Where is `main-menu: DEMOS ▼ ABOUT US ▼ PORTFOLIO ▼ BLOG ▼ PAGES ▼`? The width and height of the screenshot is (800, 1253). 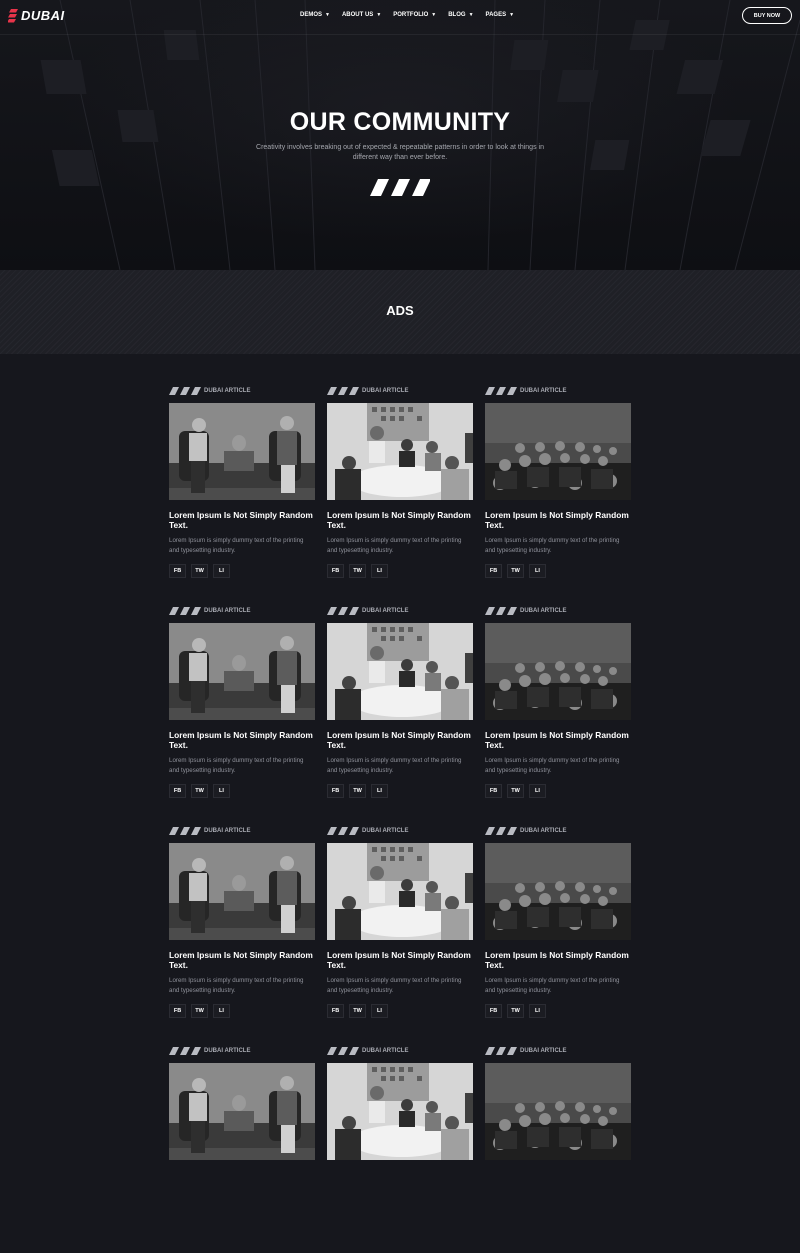
main-menu: DEMOS ▼ ABOUT US ▼ PORTFOLIO ▼ BLOG ▼ PAGES ▼ is located at coordinates (413, 15).